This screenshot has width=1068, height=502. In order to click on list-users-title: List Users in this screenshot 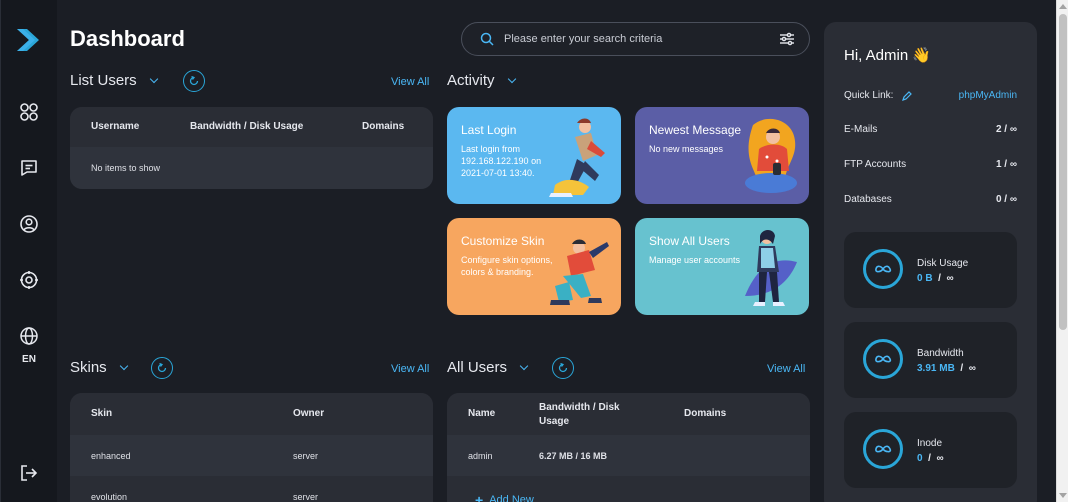, I will do `click(114, 80)`.